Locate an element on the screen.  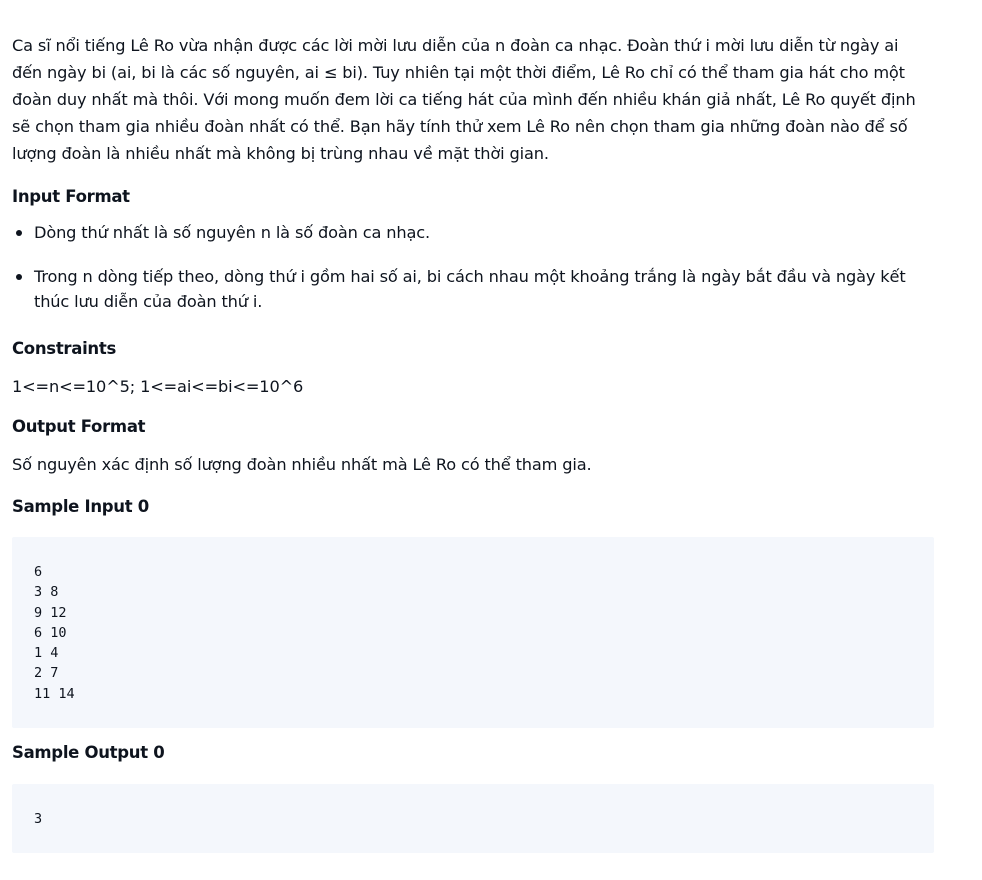
code-line: 3 is located at coordinates (38, 819).